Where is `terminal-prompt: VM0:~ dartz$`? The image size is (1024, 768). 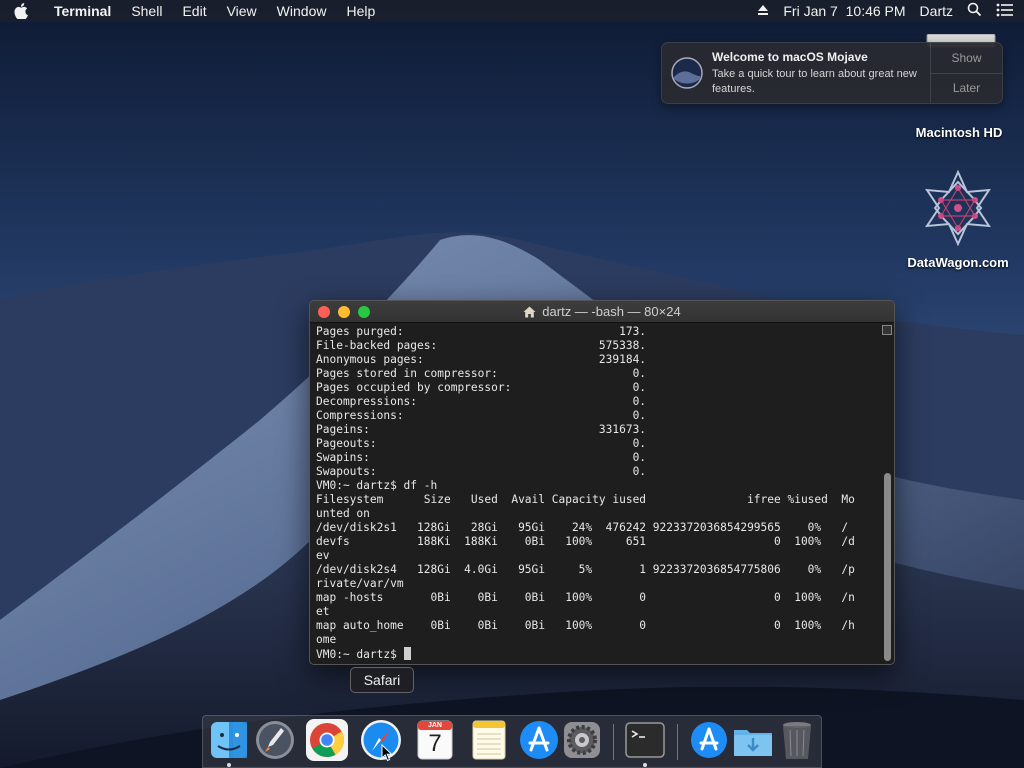 terminal-prompt: VM0:~ dartz$ is located at coordinates (360, 654).